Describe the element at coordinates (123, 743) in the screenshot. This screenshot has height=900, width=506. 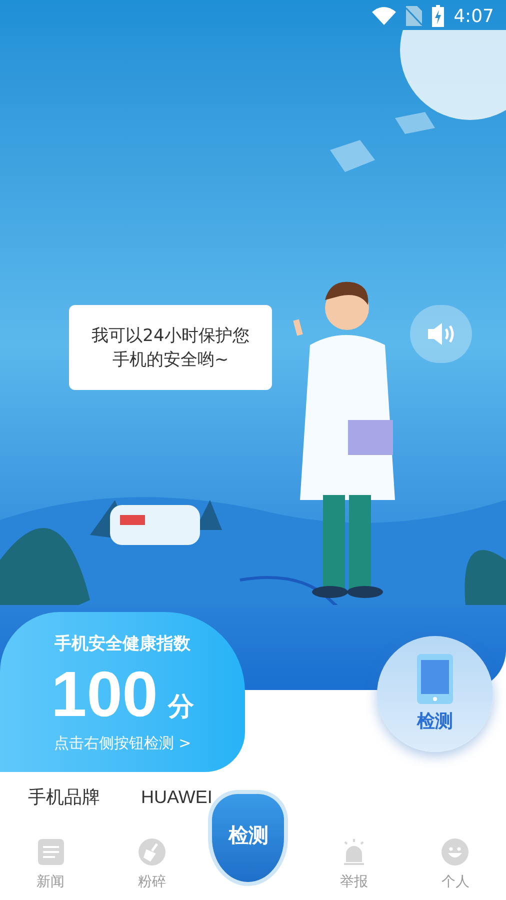
I see `detect-hint-link: 点击右侧按钮检测 >` at that location.